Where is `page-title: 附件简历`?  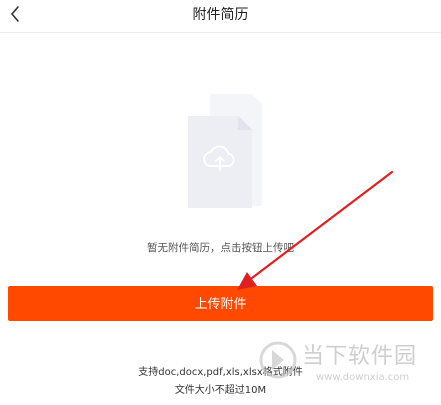 page-title: 附件简历 is located at coordinates (220, 15).